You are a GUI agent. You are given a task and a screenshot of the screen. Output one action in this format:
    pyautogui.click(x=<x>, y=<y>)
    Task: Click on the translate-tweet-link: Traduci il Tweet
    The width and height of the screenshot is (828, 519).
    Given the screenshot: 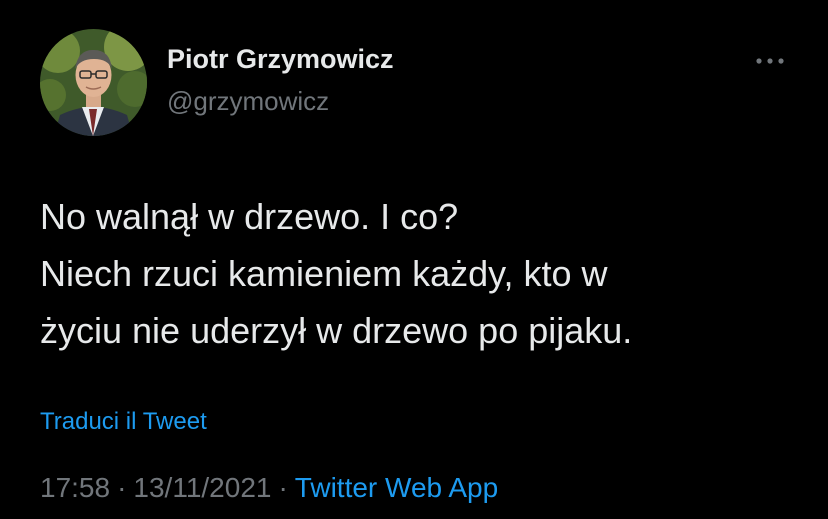 What is the action you would take?
    pyautogui.click(x=123, y=422)
    